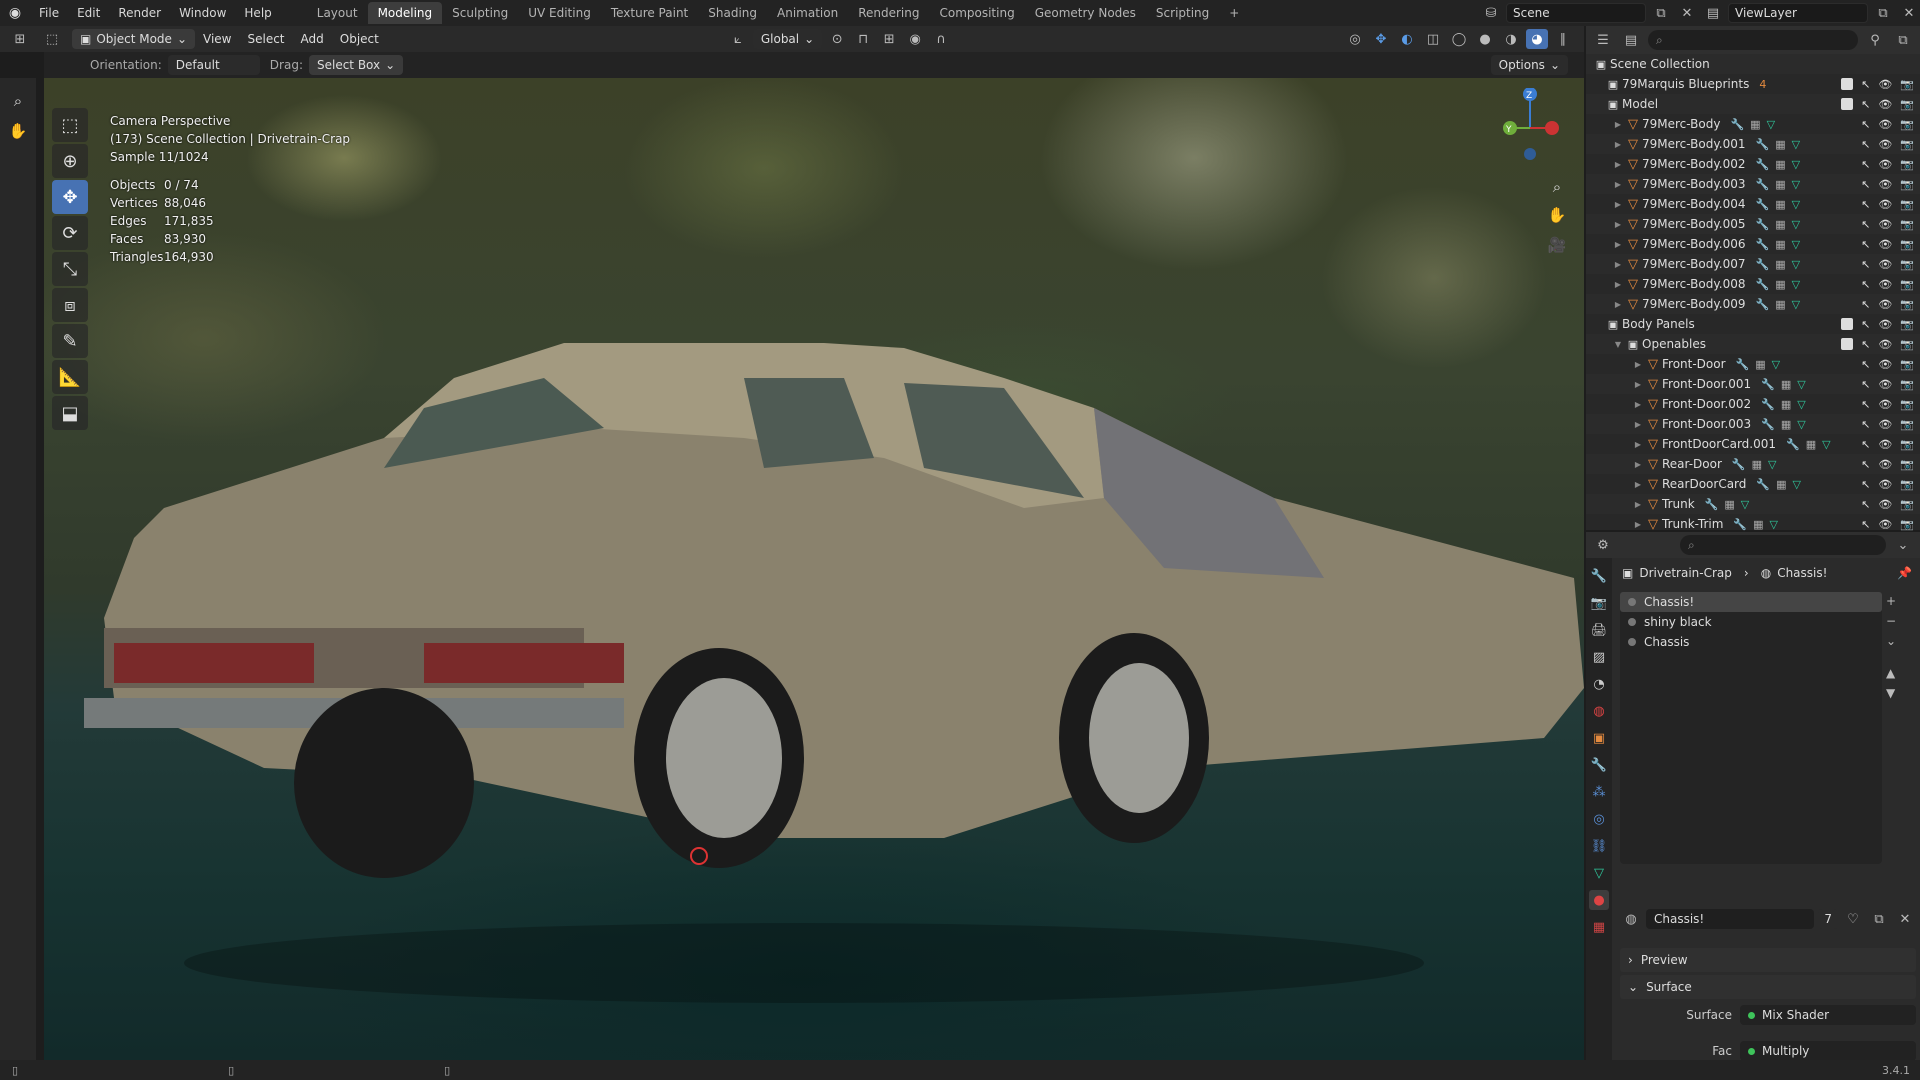 The image size is (1920, 1080). I want to click on new-scene-icon: ⧉, so click(1661, 13).